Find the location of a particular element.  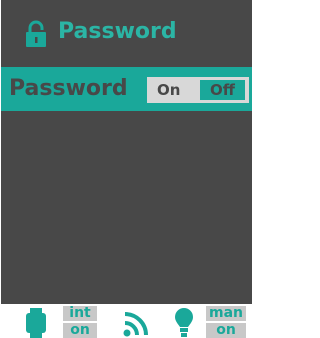

toggle-off-option: Off is located at coordinates (222, 90).